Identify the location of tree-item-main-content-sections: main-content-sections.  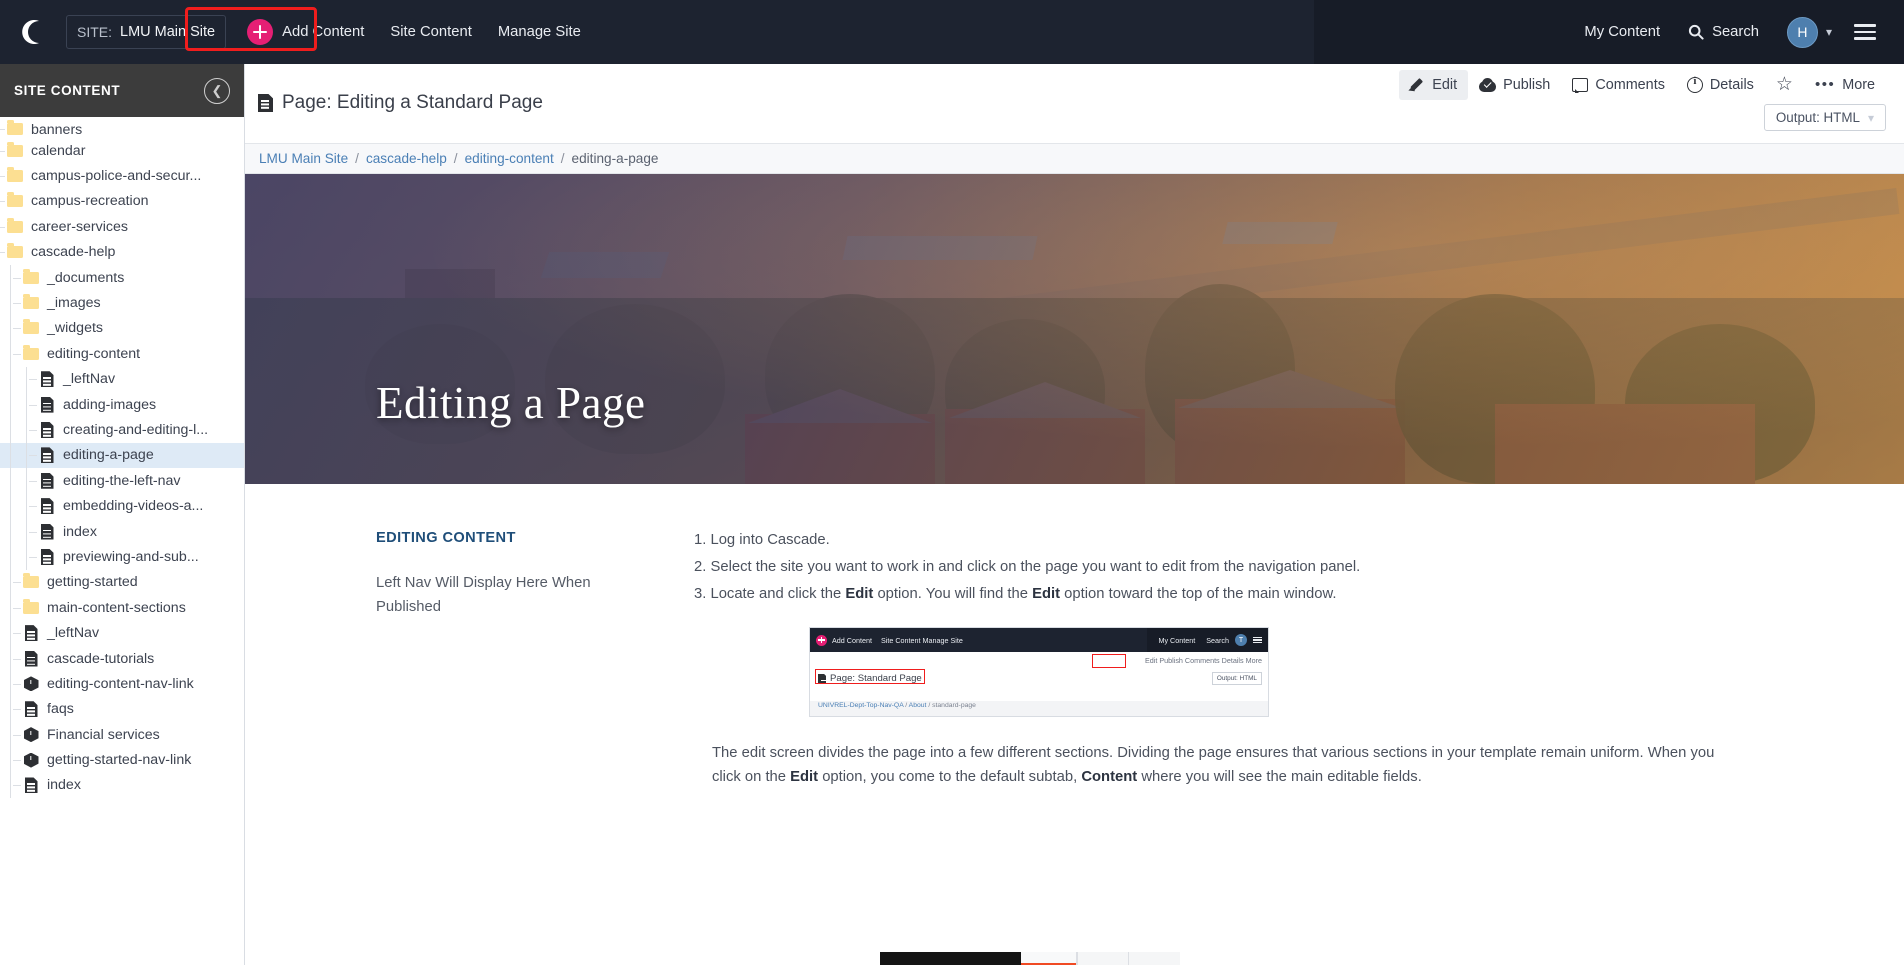
(122, 608).